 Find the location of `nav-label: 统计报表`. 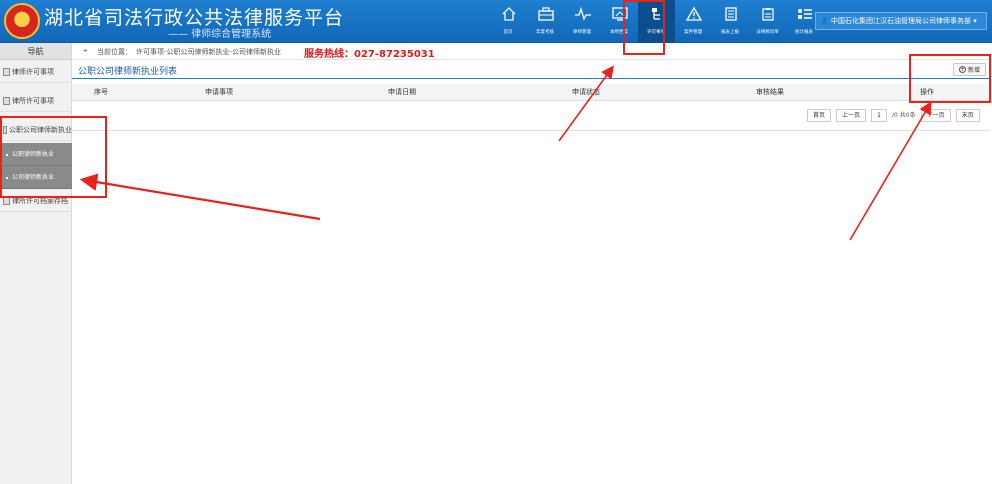

nav-label: 统计报表 is located at coordinates (804, 32).